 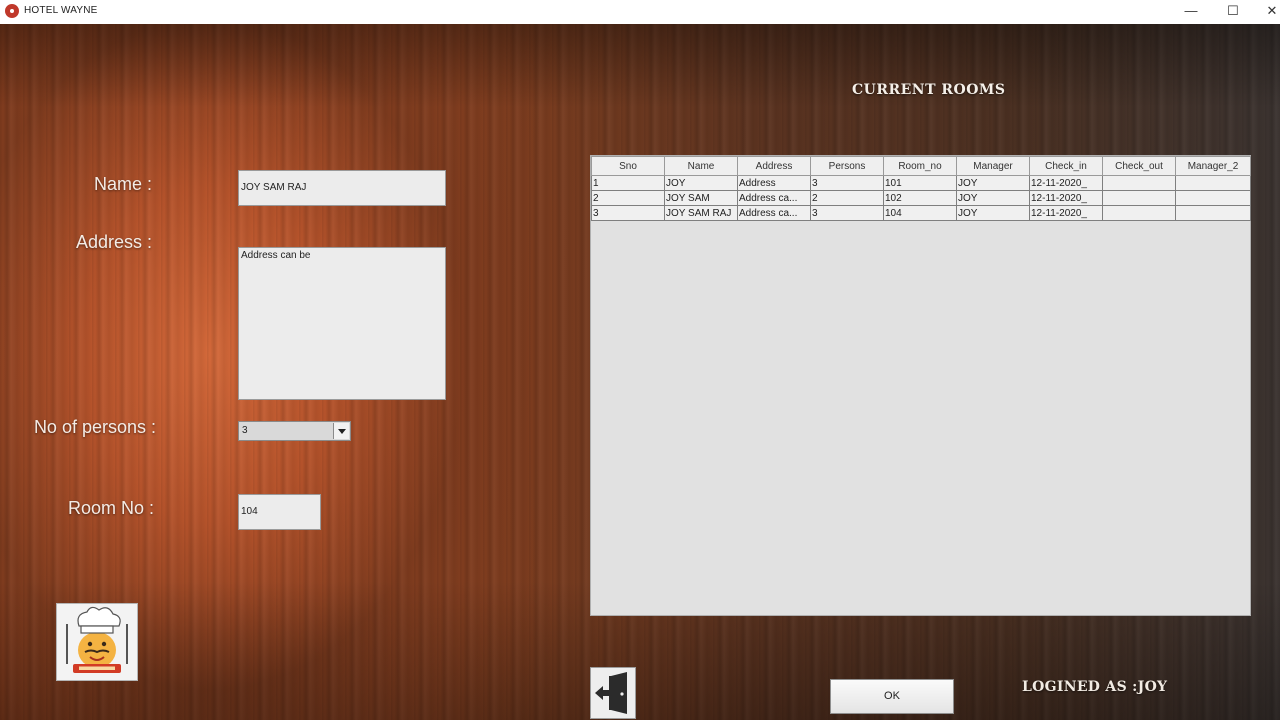 What do you see at coordinates (1213, 166) in the screenshot?
I see `column-header: Manager_2` at bounding box center [1213, 166].